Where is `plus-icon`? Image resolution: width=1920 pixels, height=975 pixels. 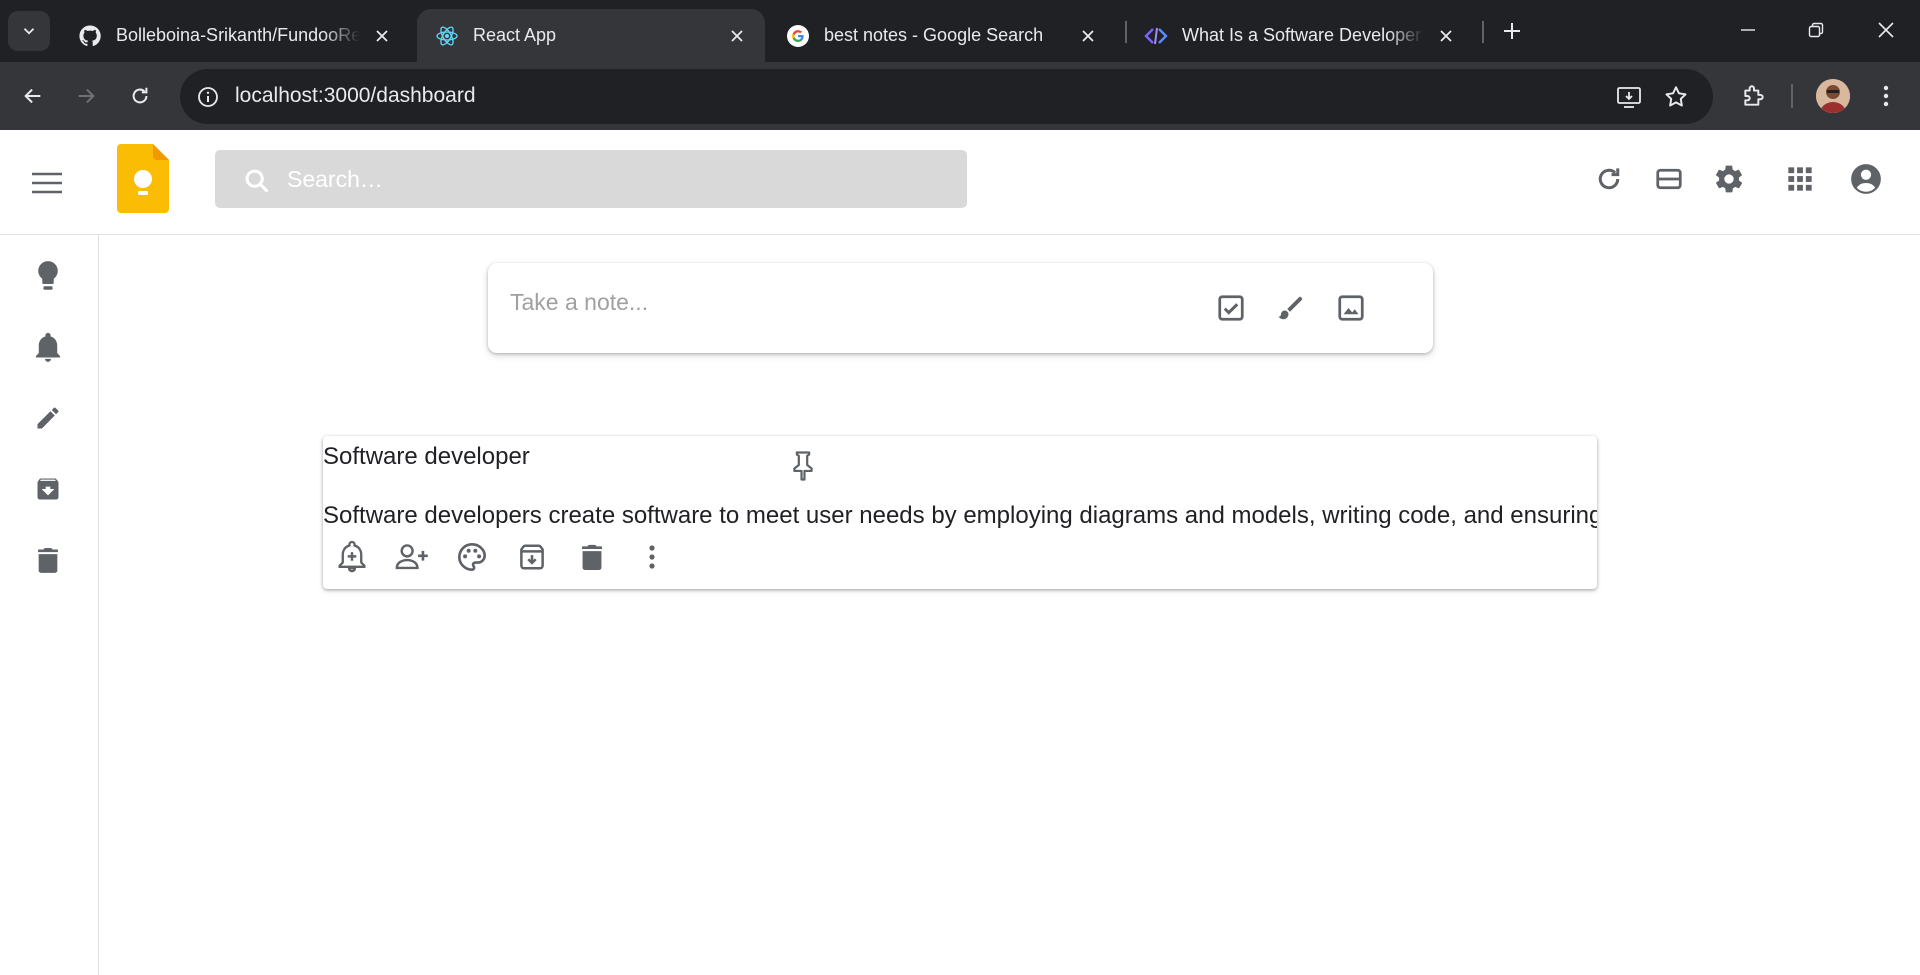 plus-icon is located at coordinates (1512, 31).